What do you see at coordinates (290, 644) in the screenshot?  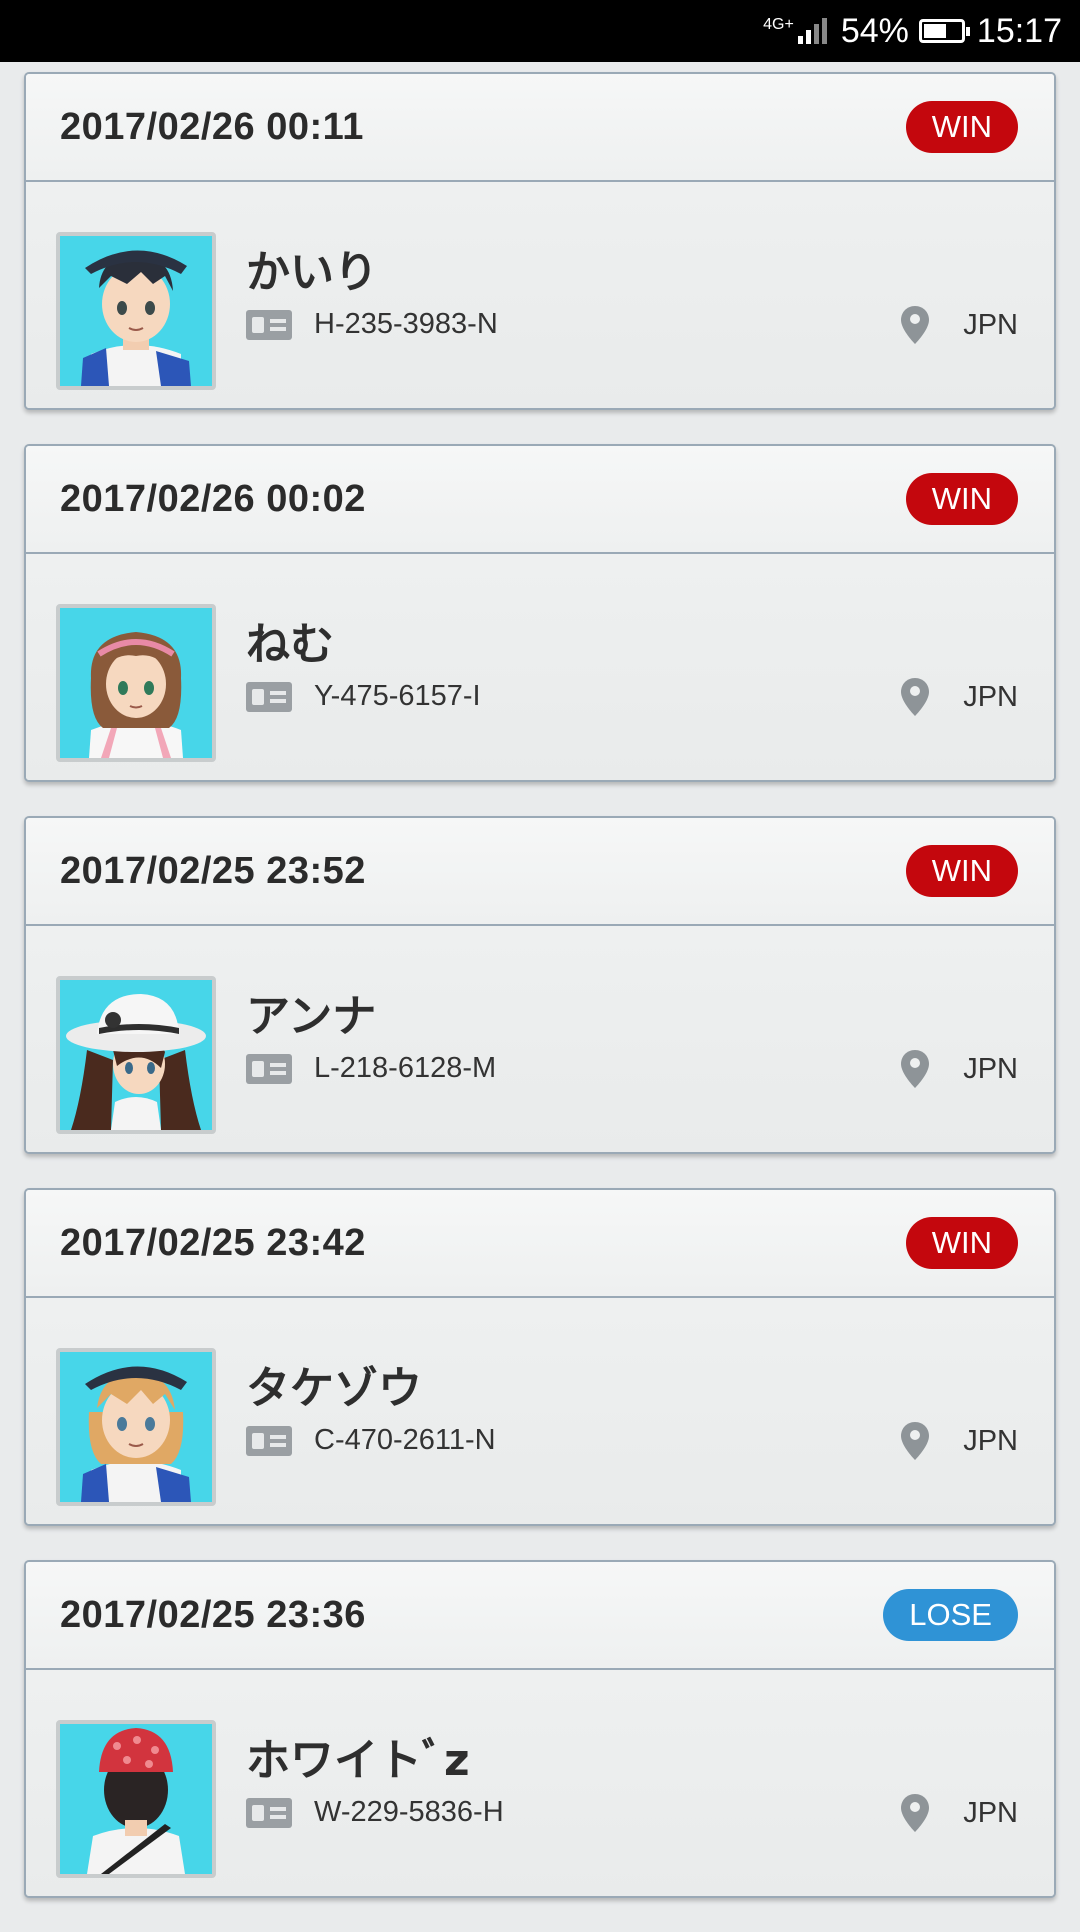 I see `player-name: ねむ` at bounding box center [290, 644].